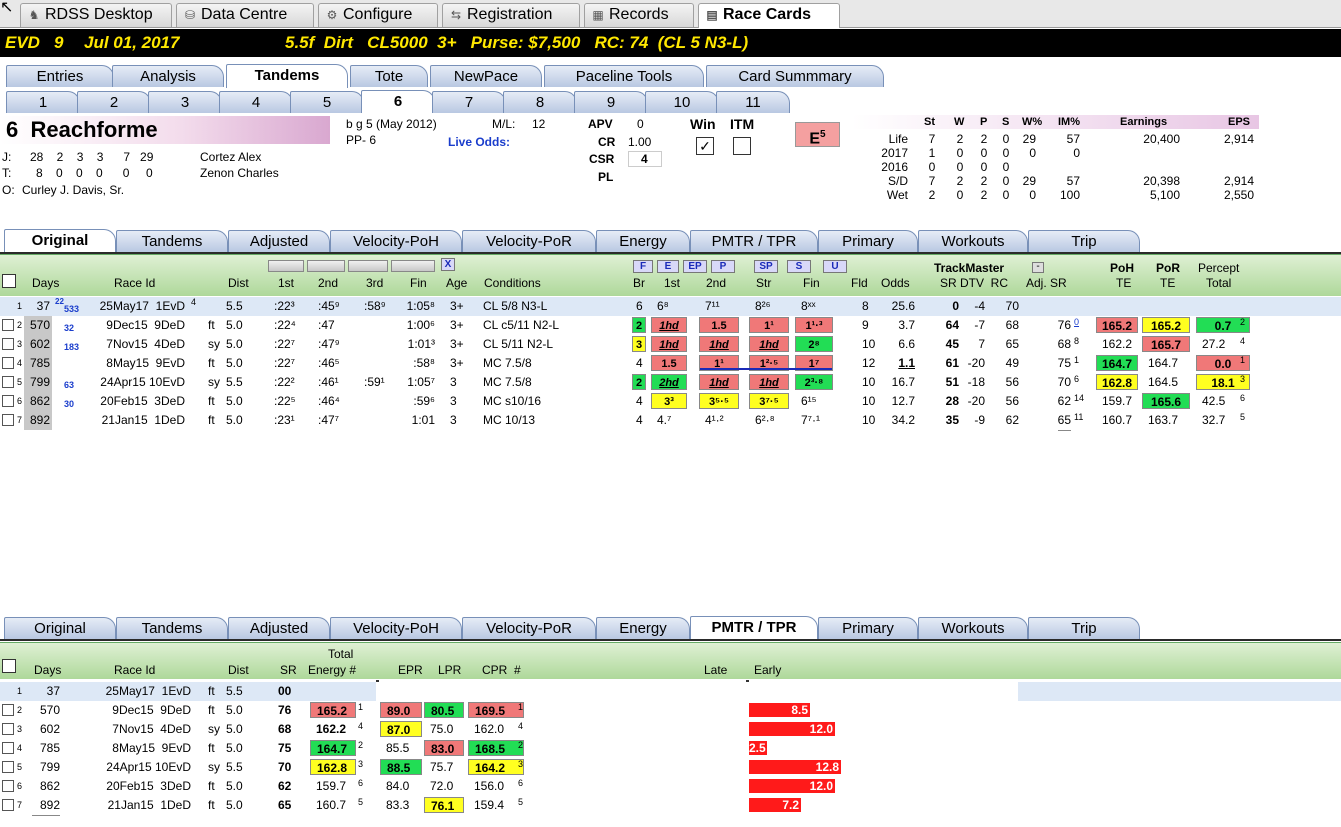  I want to click on race-tab-9: 9, so click(611, 102).